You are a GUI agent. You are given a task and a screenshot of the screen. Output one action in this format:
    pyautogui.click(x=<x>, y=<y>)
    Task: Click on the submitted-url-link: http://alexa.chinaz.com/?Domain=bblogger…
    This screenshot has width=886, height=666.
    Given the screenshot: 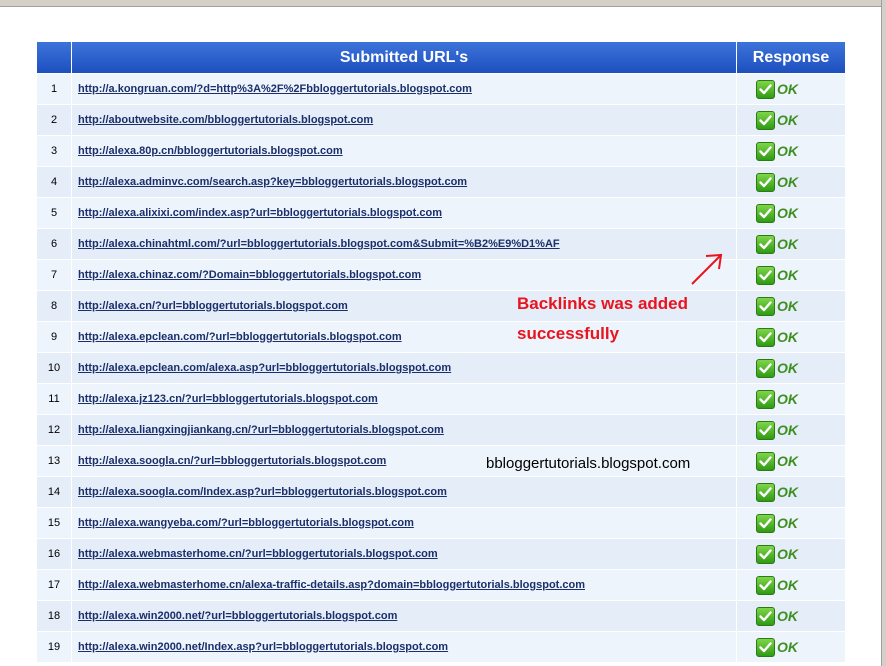 What is the action you would take?
    pyautogui.click(x=249, y=275)
    